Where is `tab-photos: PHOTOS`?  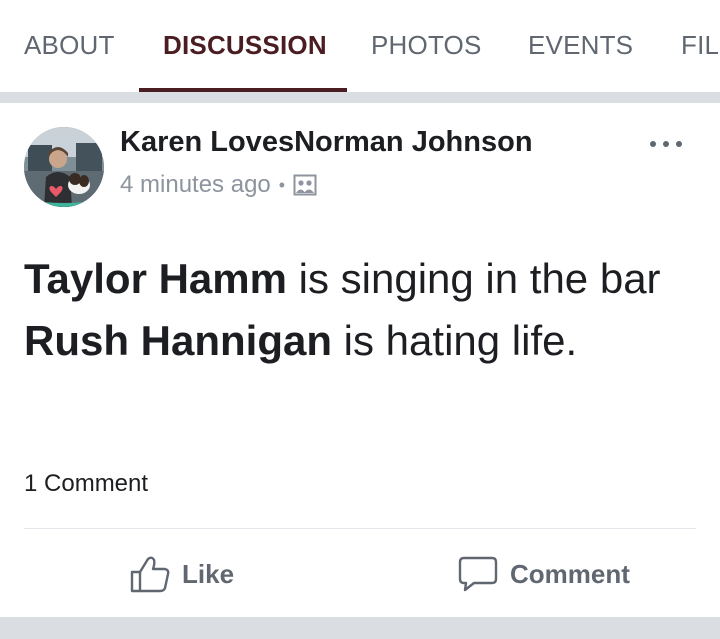 tab-photos: PHOTOS is located at coordinates (426, 45).